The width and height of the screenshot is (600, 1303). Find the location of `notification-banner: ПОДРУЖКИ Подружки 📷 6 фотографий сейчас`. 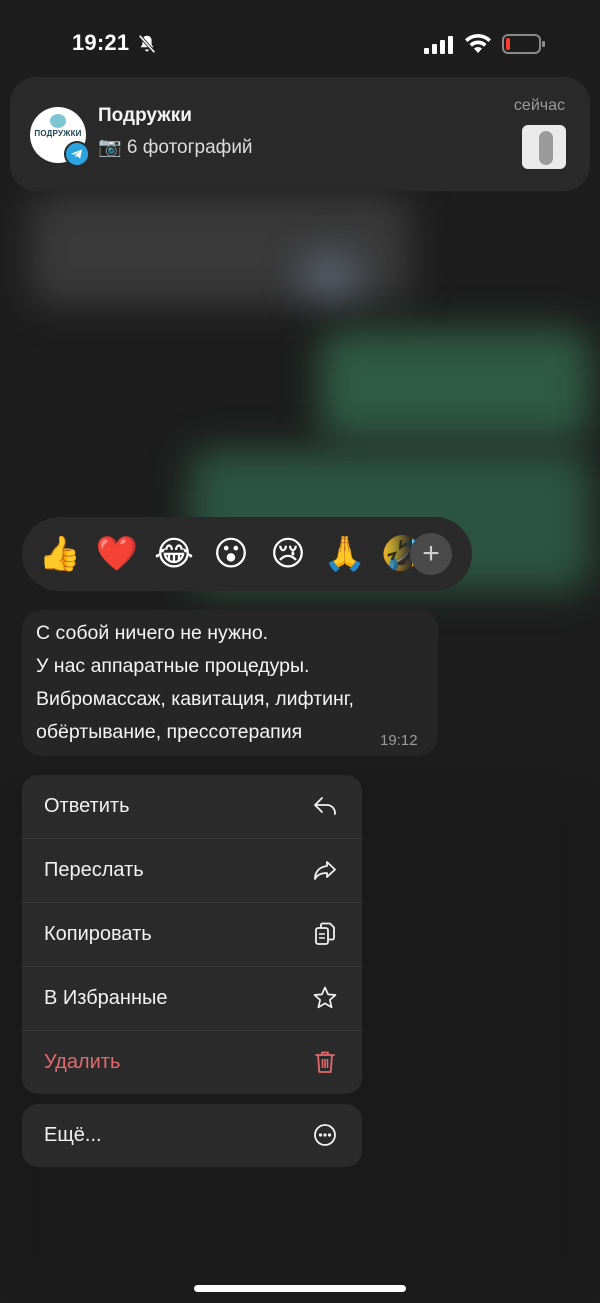

notification-banner: ПОДРУЖКИ Подружки 📷 6 фотографий сейчас is located at coordinates (300, 134).